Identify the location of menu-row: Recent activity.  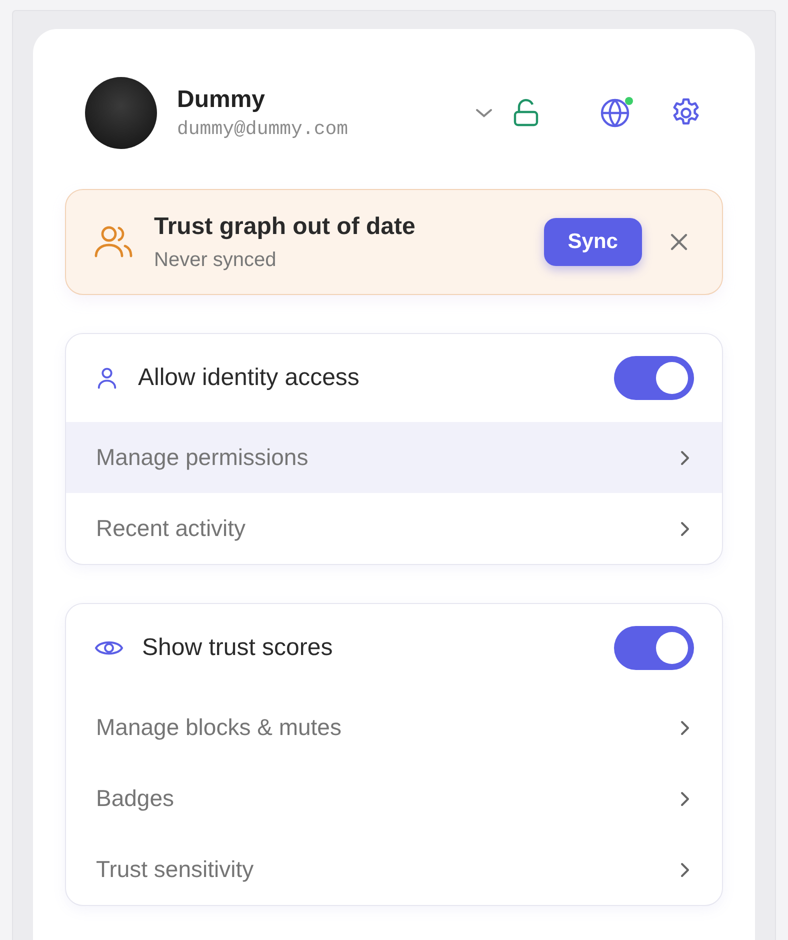
(394, 528).